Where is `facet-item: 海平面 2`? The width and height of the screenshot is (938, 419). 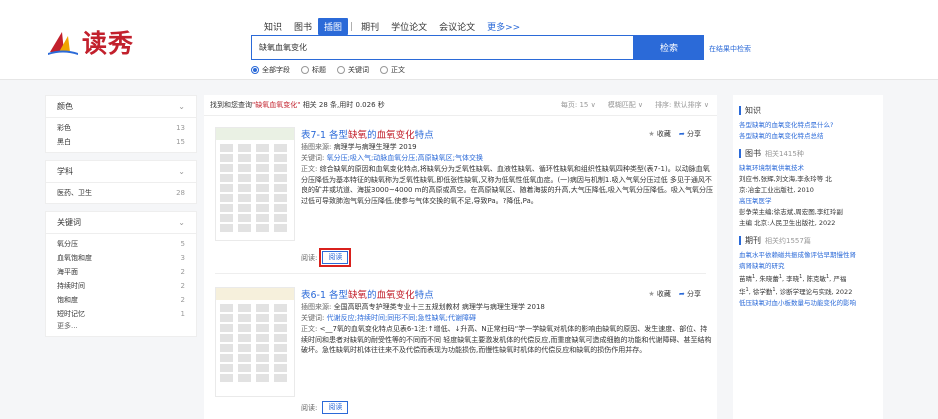 facet-item: 海平面 2 is located at coordinates (121, 272).